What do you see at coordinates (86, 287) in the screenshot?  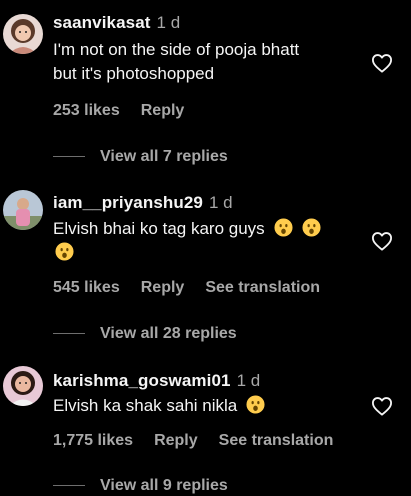 I see `likes-count: 545 likes` at bounding box center [86, 287].